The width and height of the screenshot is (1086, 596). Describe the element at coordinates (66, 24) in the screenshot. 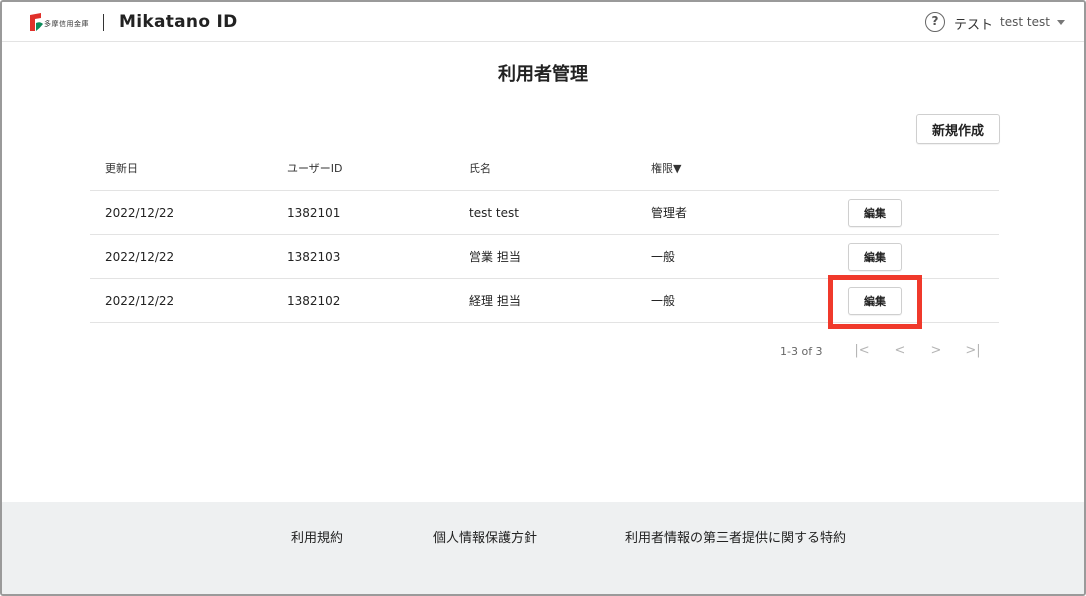

I see `bank-name: 多摩信用金庫` at that location.